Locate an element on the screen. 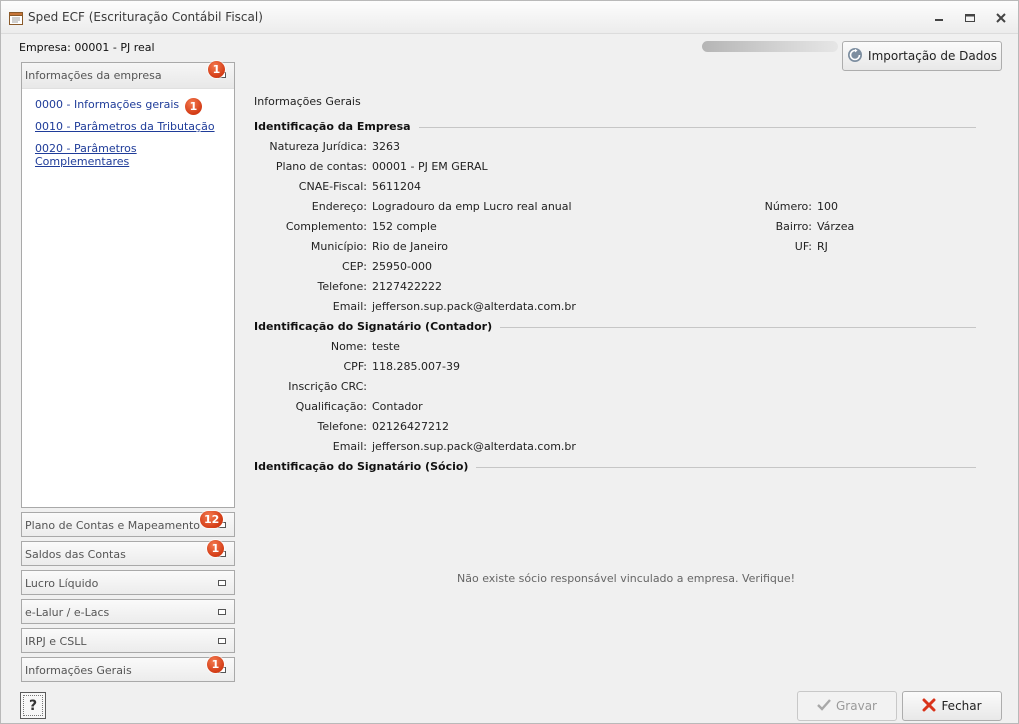 This screenshot has width=1019, height=724. section-contador-heading: Identificação do Signatário (Contador) is located at coordinates (615, 326).